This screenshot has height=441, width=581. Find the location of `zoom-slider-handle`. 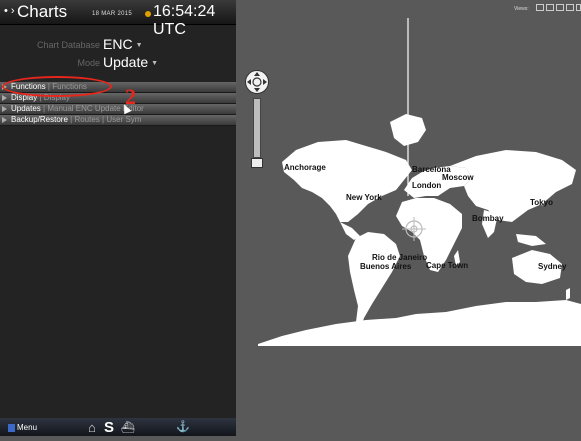

zoom-slider-handle is located at coordinates (257, 163).